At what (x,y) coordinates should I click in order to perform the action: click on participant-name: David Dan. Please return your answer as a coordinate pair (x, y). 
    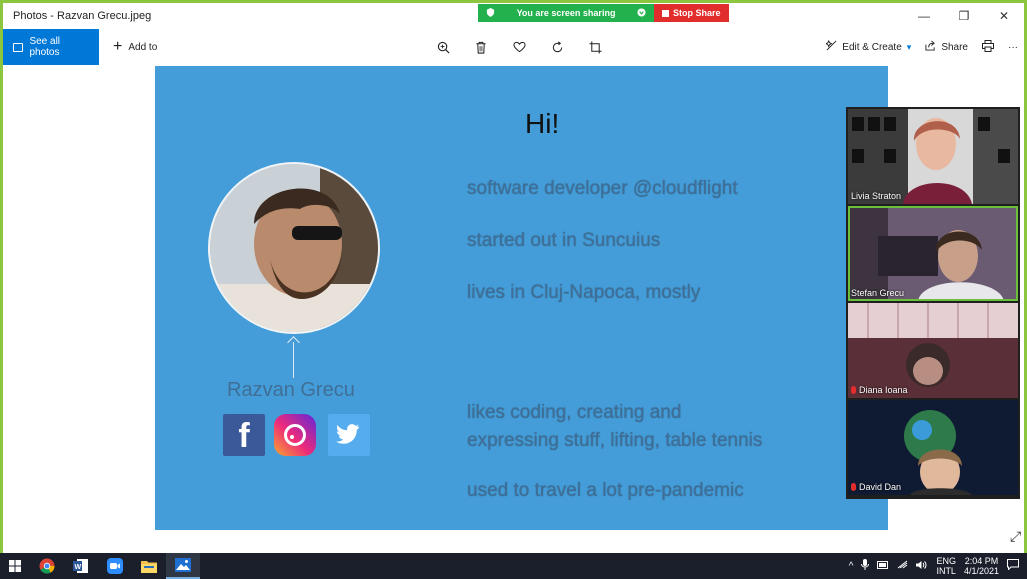
    Looking at the image, I should click on (876, 487).